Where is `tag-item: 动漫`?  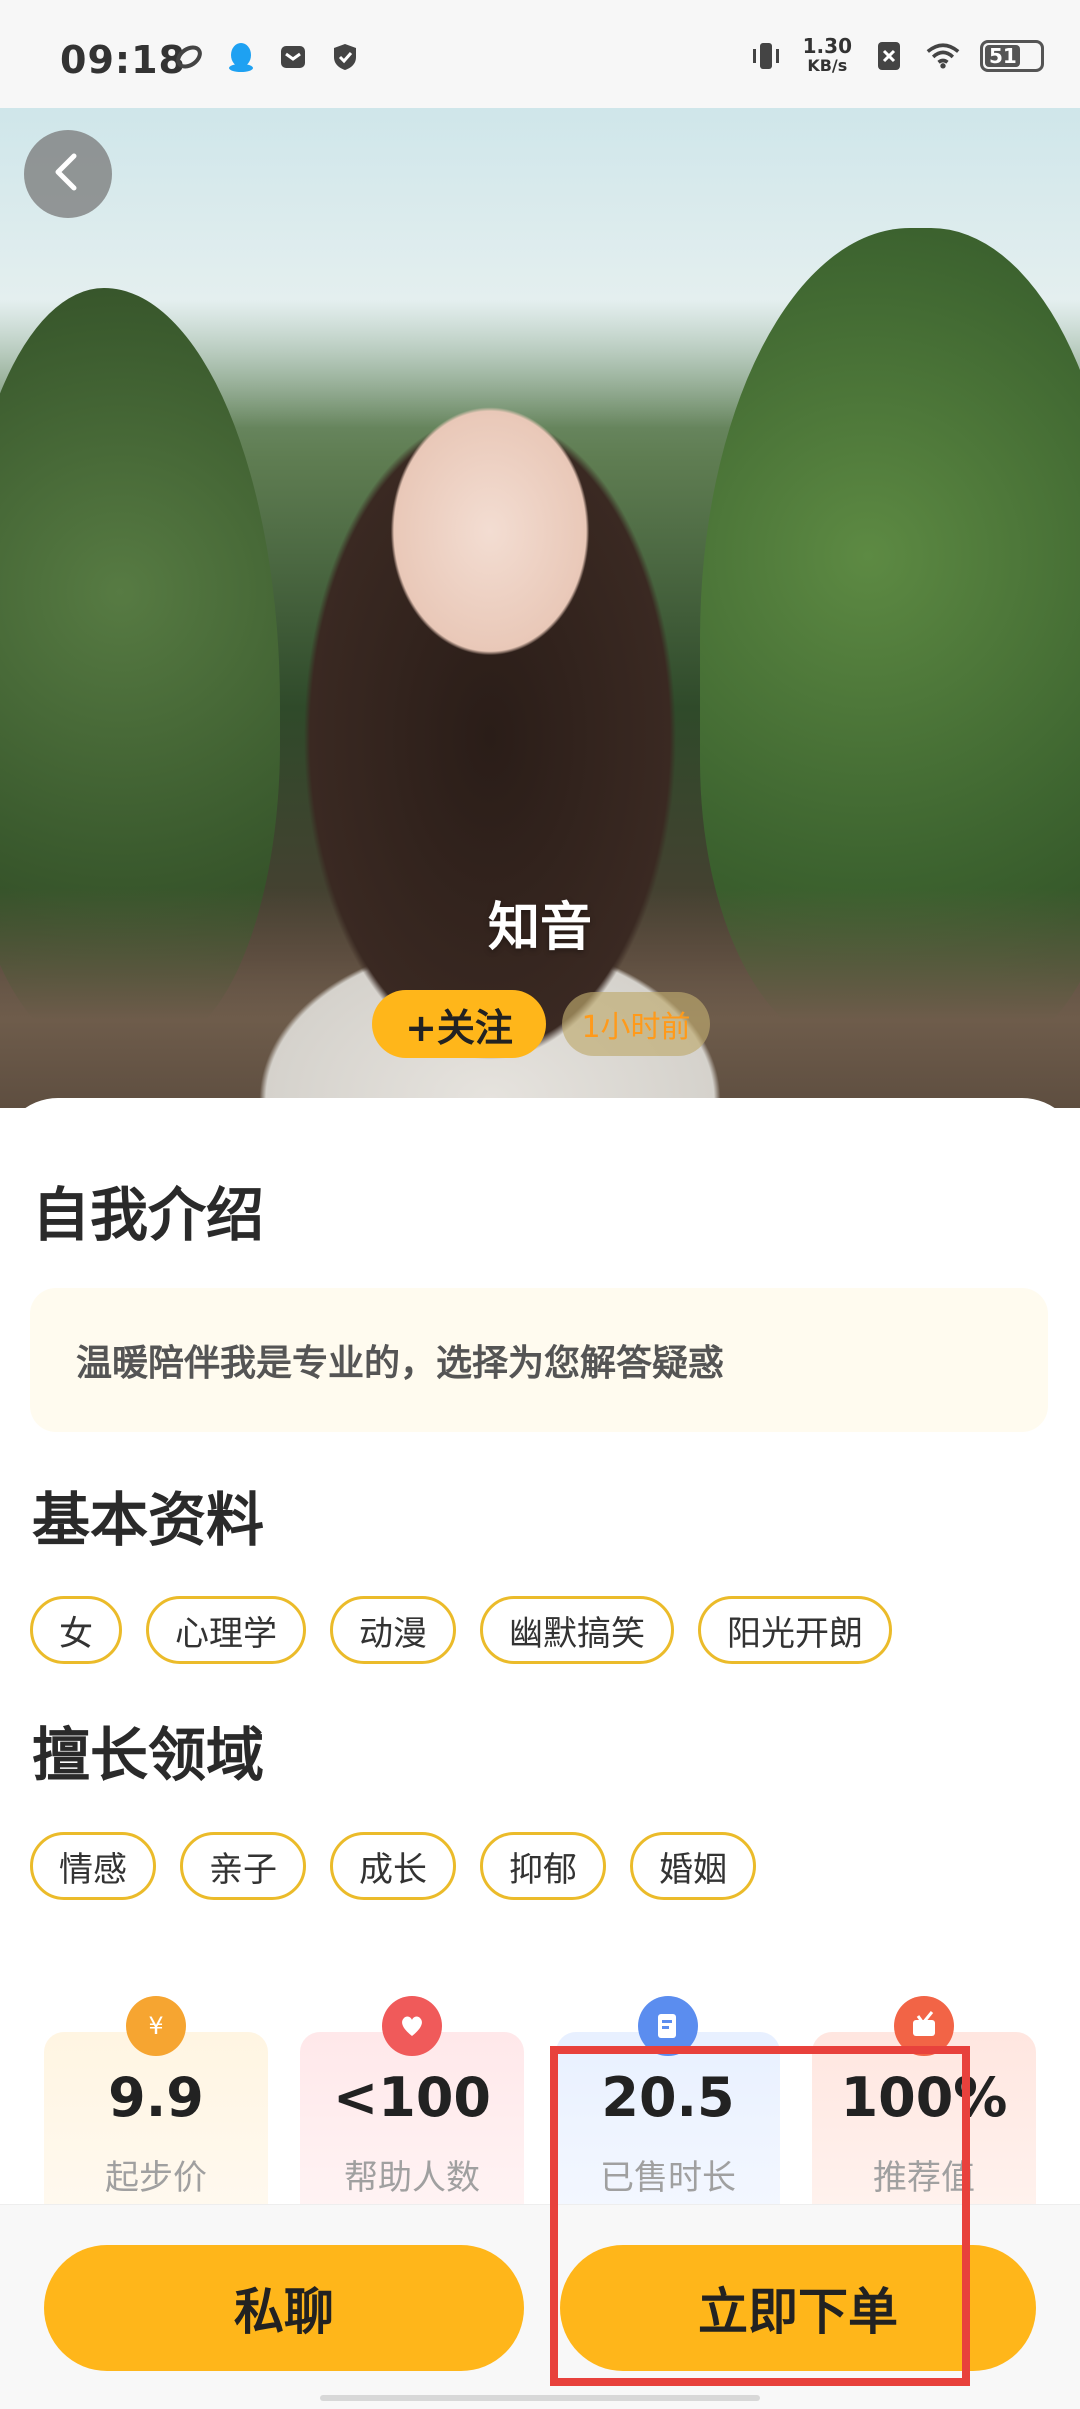 tag-item: 动漫 is located at coordinates (393, 1630).